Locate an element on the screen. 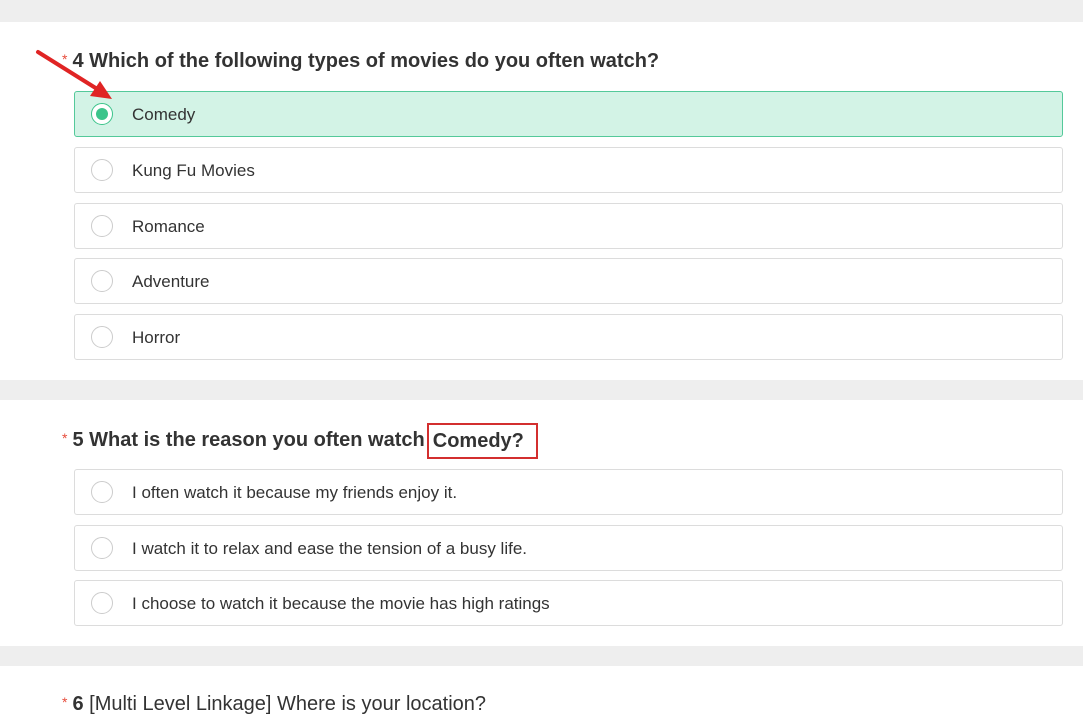 Image resolution: width=1083 pixels, height=718 pixels. option-label: Comedy is located at coordinates (164, 114).